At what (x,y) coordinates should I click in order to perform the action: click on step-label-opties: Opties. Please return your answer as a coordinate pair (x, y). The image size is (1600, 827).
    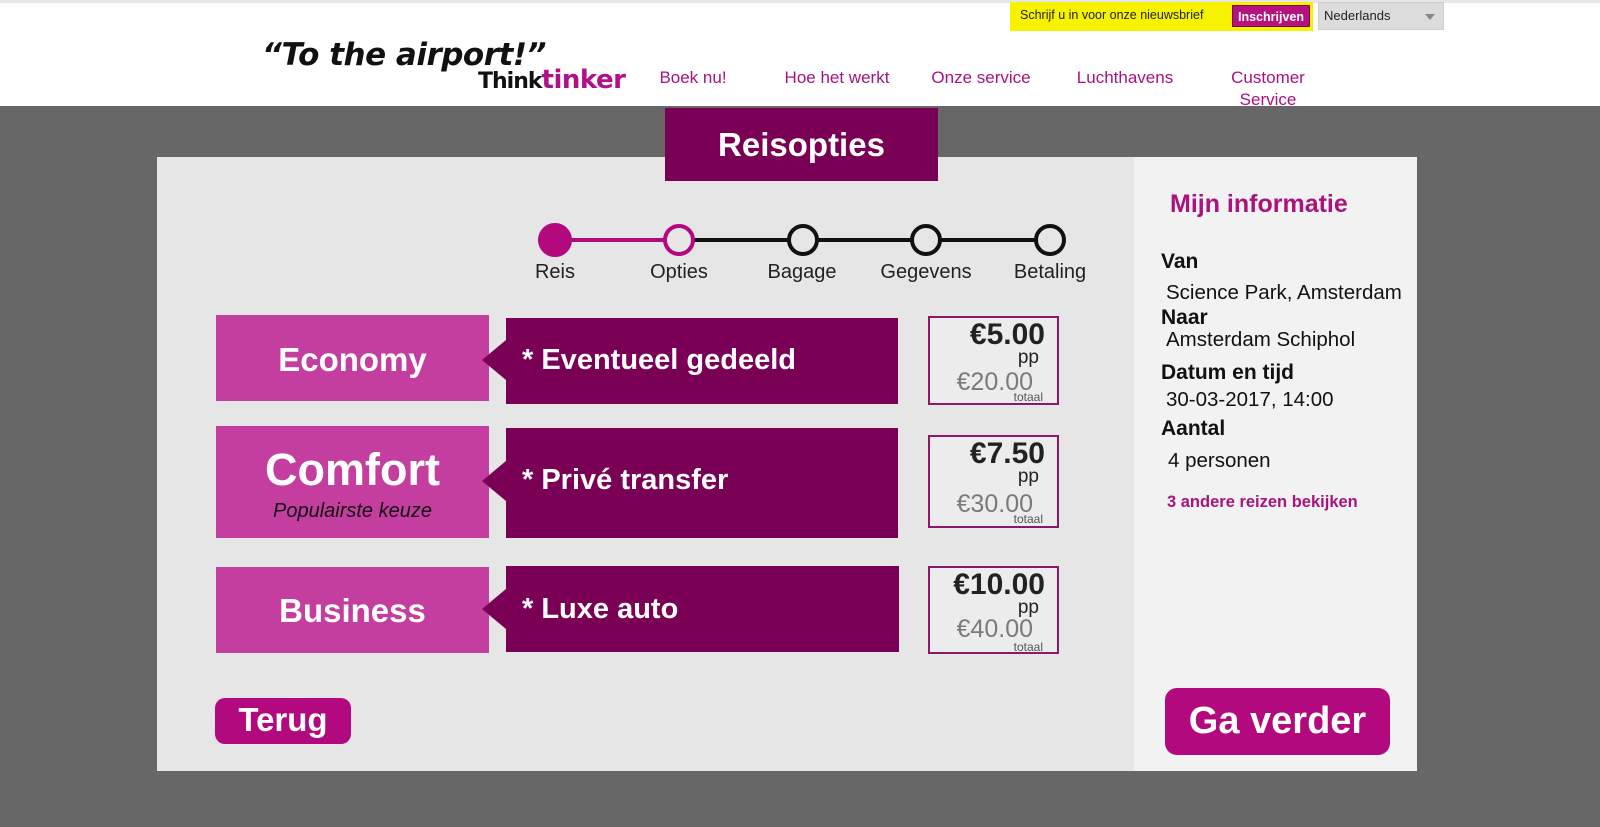
    Looking at the image, I should click on (679, 272).